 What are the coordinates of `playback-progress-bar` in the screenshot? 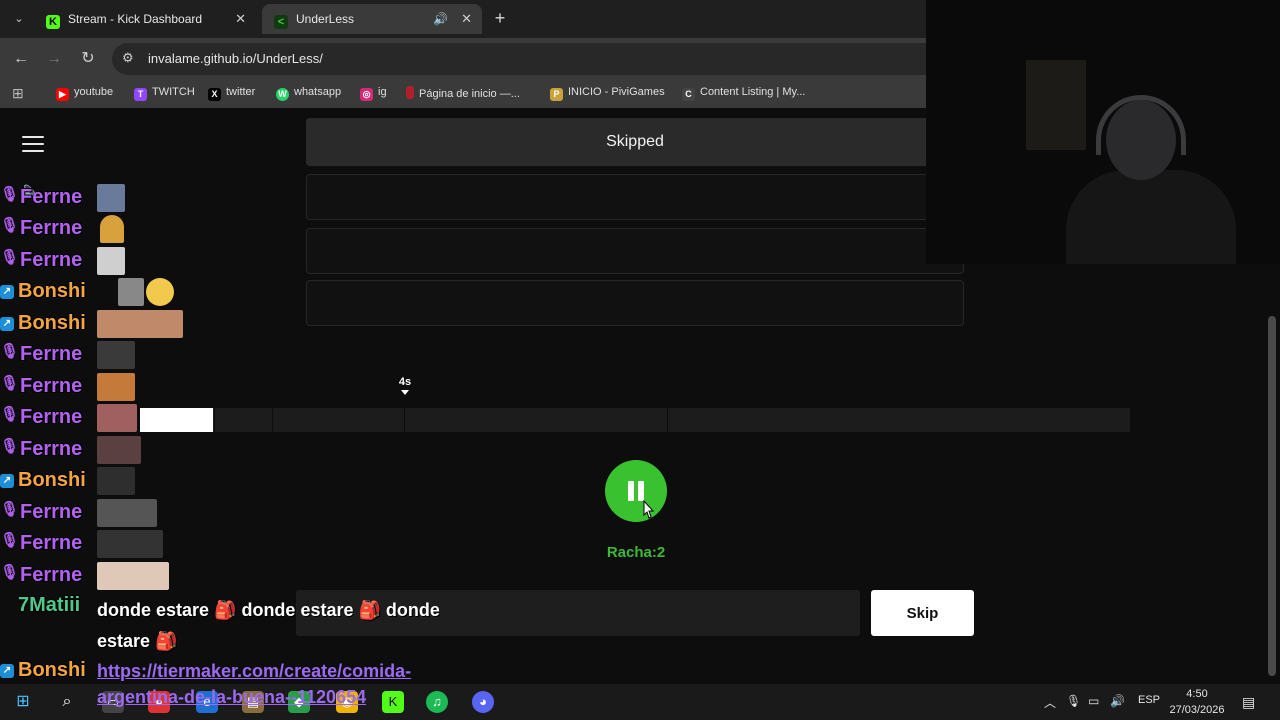 It's located at (635, 420).